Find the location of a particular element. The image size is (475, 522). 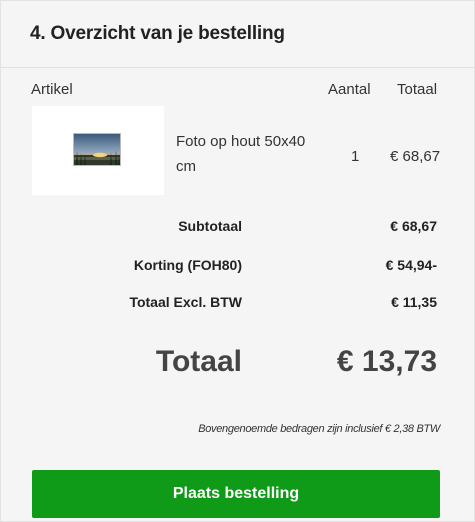

panel-header: 4. Overzicht van je bestelling is located at coordinates (237, 34).